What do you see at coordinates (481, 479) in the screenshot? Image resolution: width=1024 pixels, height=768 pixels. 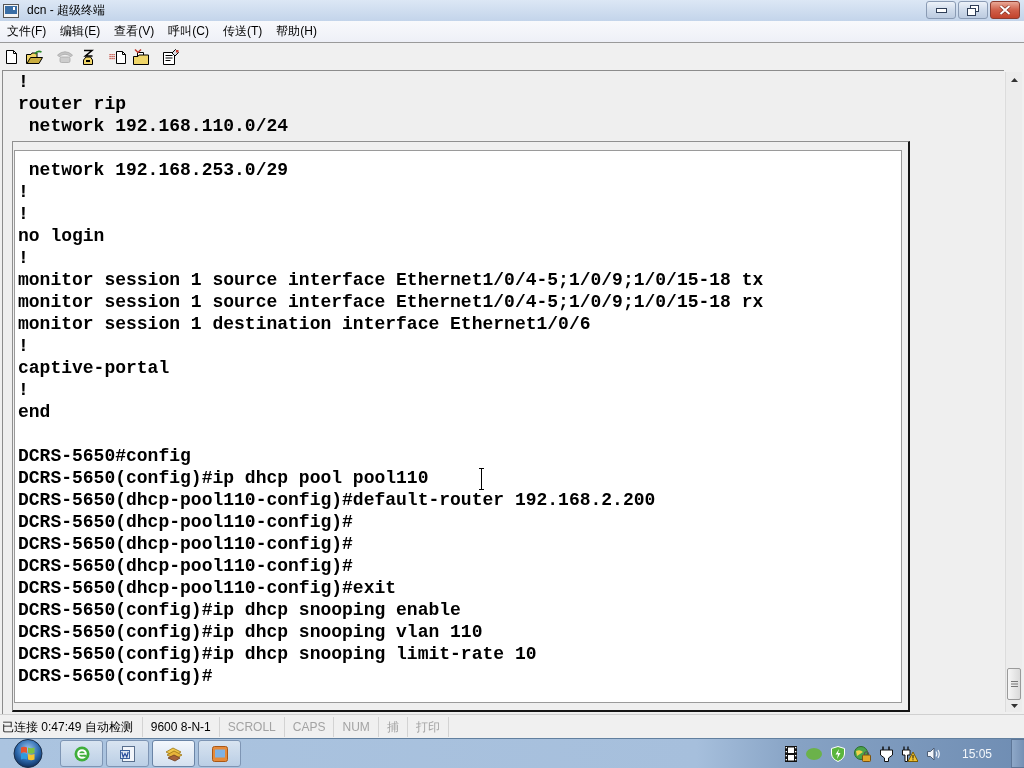 I see `text-cursor-icon` at bounding box center [481, 479].